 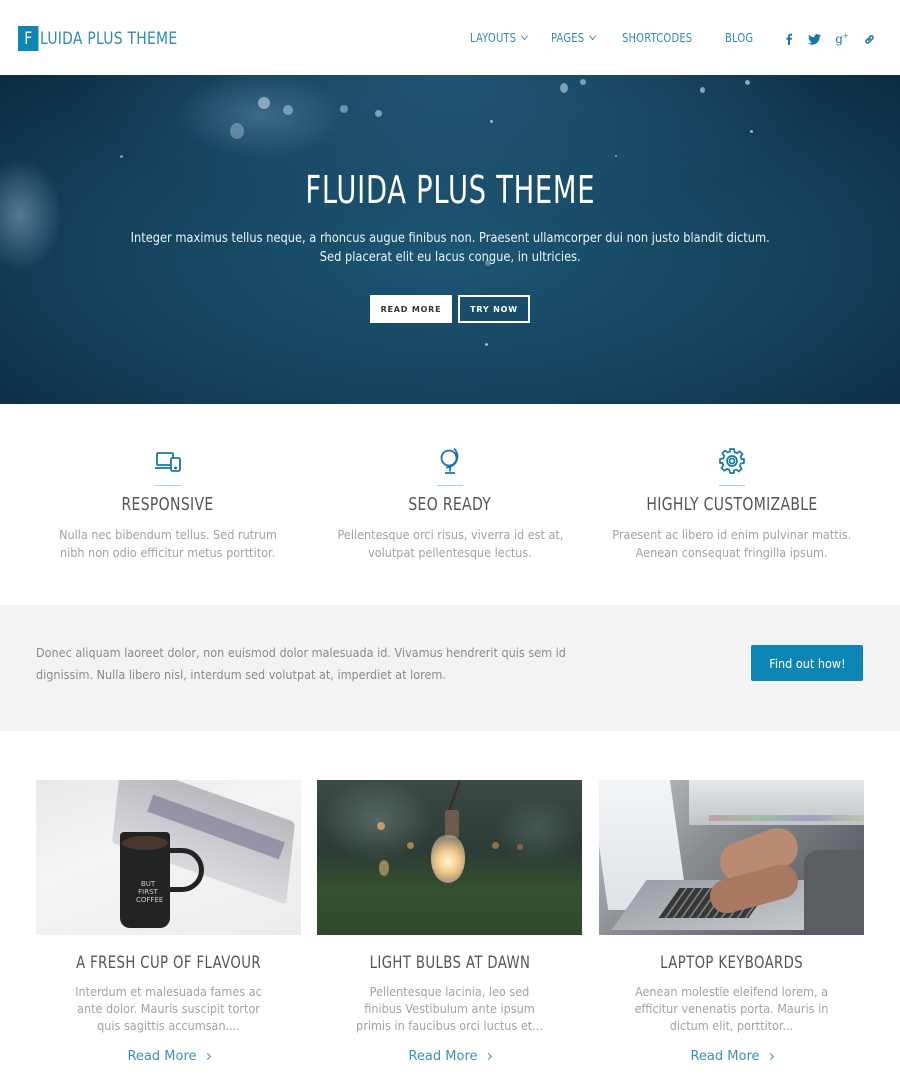 I want to click on nav-item-layouts: LAYOUTS, so click(x=499, y=37).